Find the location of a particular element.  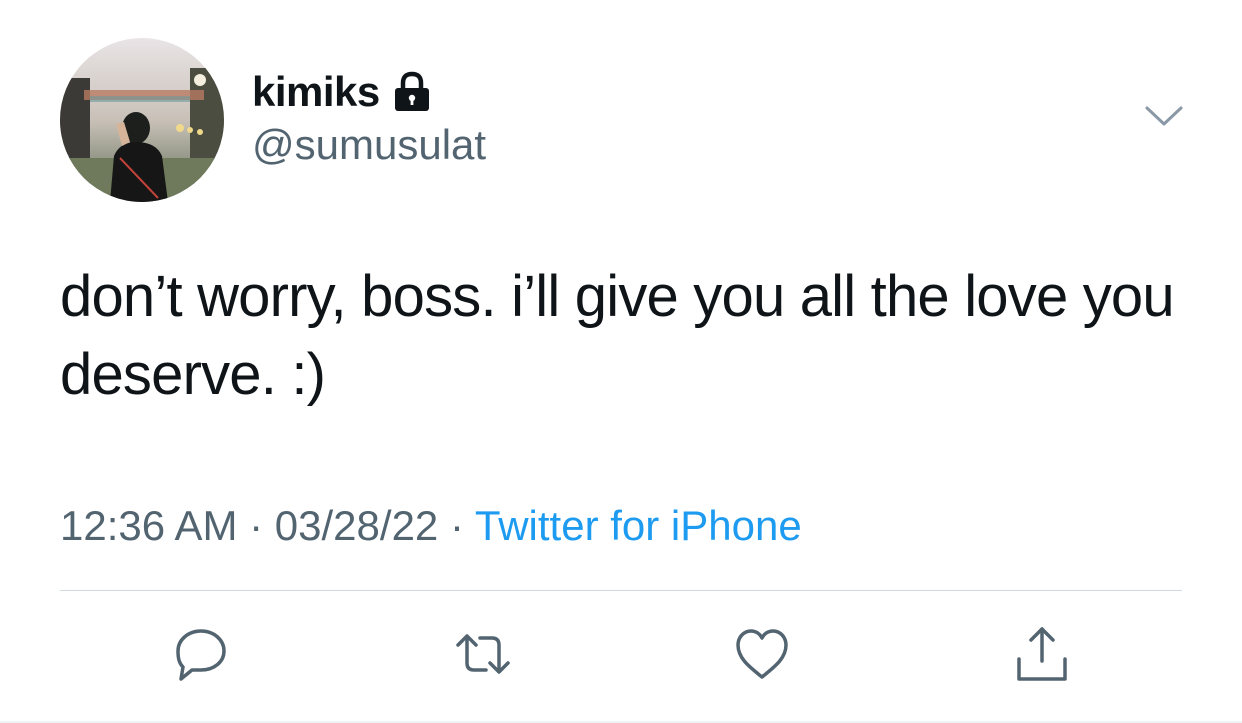

retweet-button is located at coordinates (483, 654).